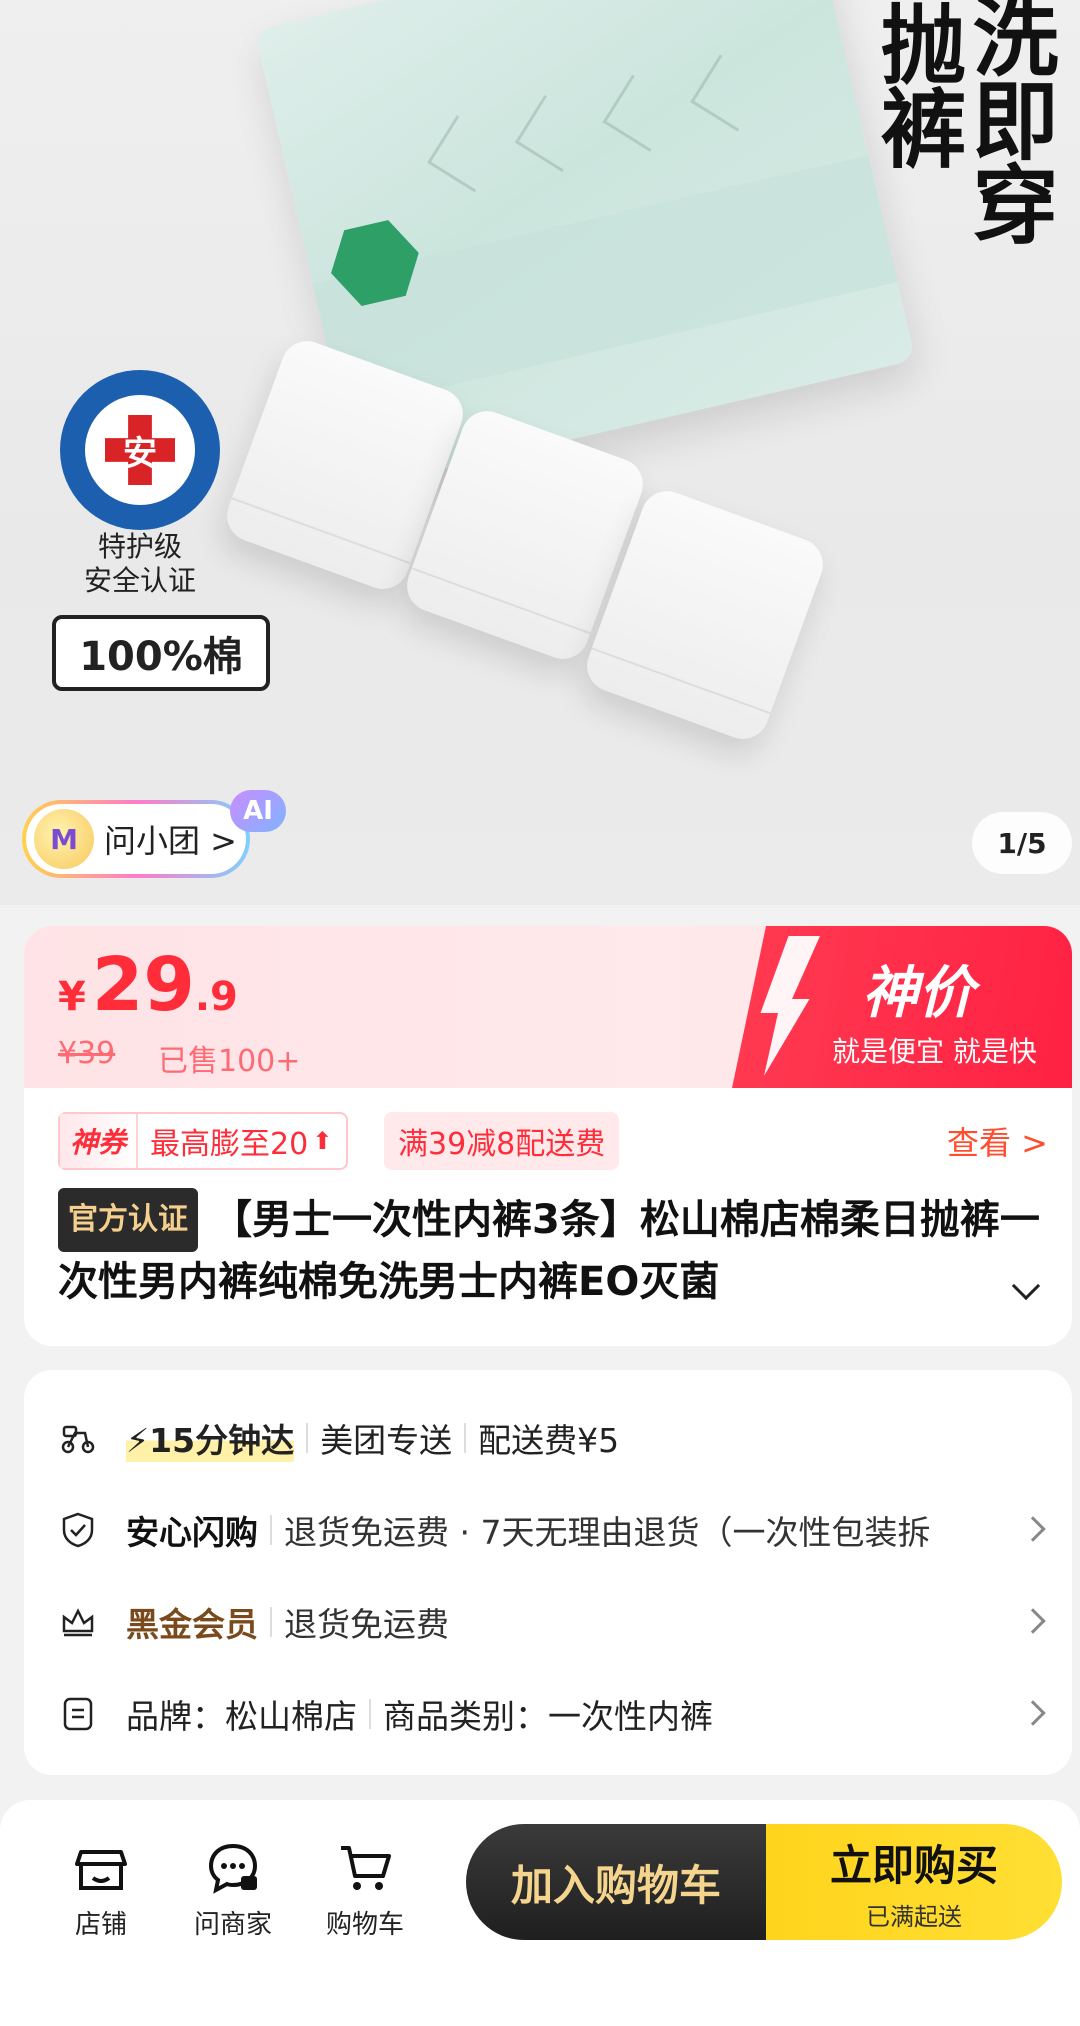 This screenshot has height=2026, width=1080. What do you see at coordinates (913, 1865) in the screenshot?
I see `buy-now-label: 立即购买` at bounding box center [913, 1865].